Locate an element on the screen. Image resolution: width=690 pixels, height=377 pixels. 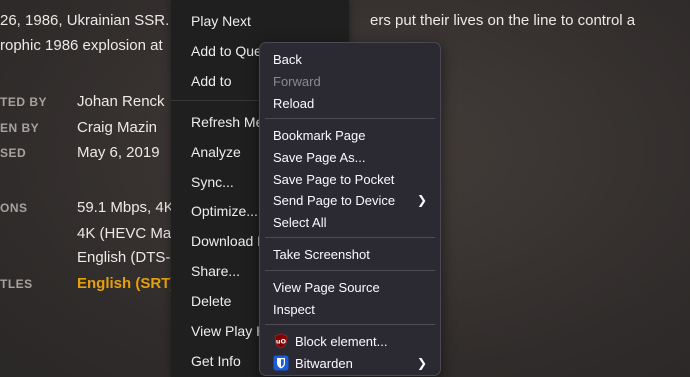
meta-value-audio: English (DTS-H is located at coordinates (129, 257).